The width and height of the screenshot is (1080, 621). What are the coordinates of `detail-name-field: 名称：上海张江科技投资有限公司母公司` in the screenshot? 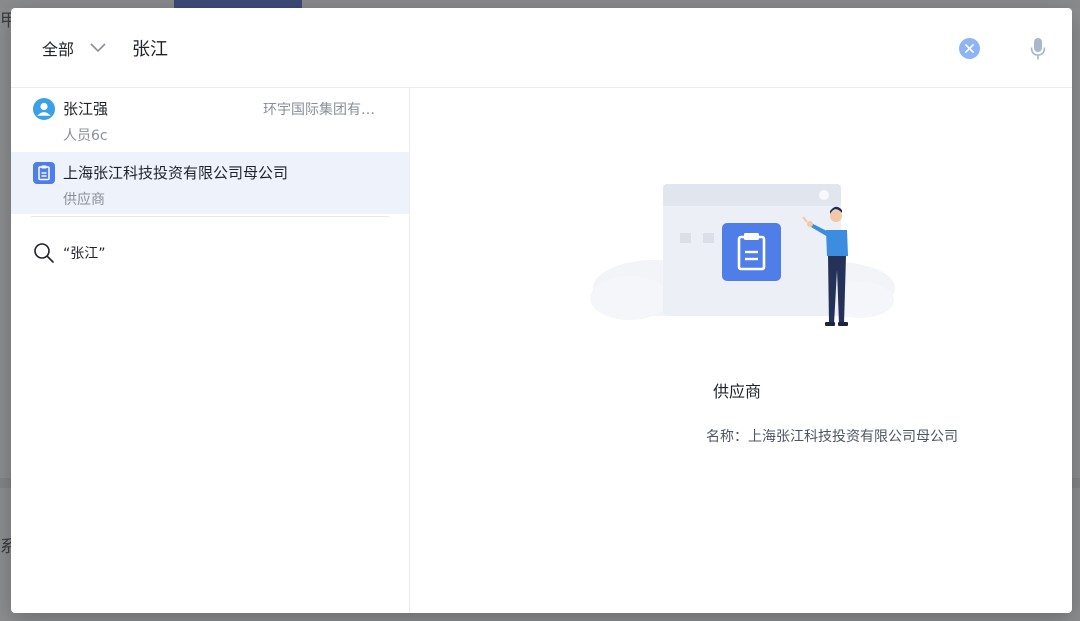 It's located at (832, 436).